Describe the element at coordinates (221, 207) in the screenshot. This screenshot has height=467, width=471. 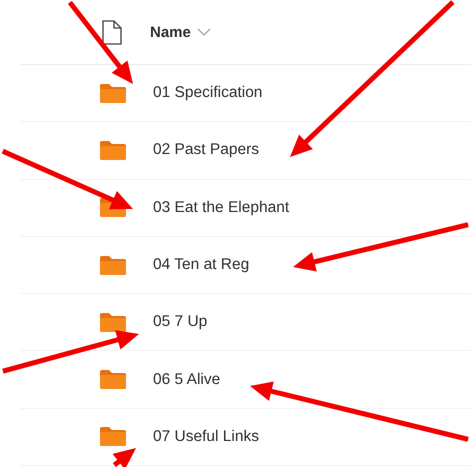
I see `folder-name: 03 Eat the Elephant` at that location.